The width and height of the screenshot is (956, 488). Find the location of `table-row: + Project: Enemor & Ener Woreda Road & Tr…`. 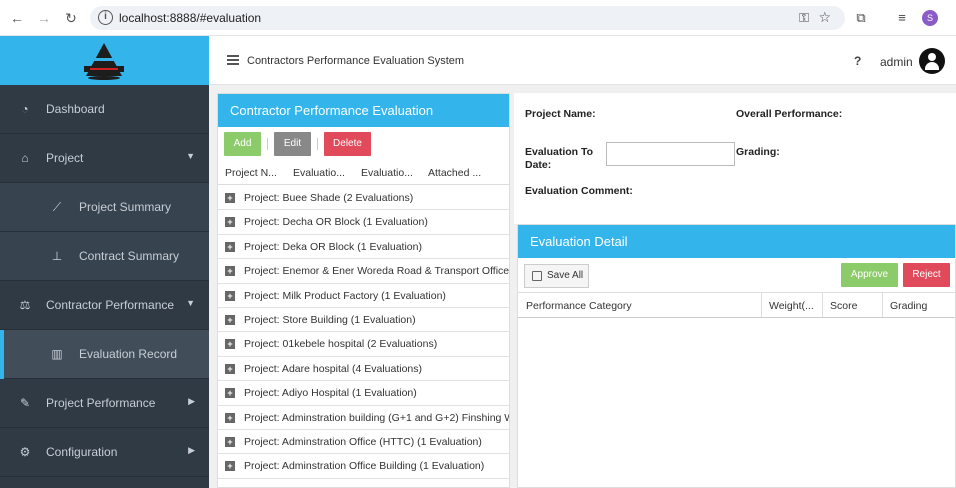

table-row: + Project: Enemor & Ener Woreda Road & Tr… is located at coordinates (363, 271).